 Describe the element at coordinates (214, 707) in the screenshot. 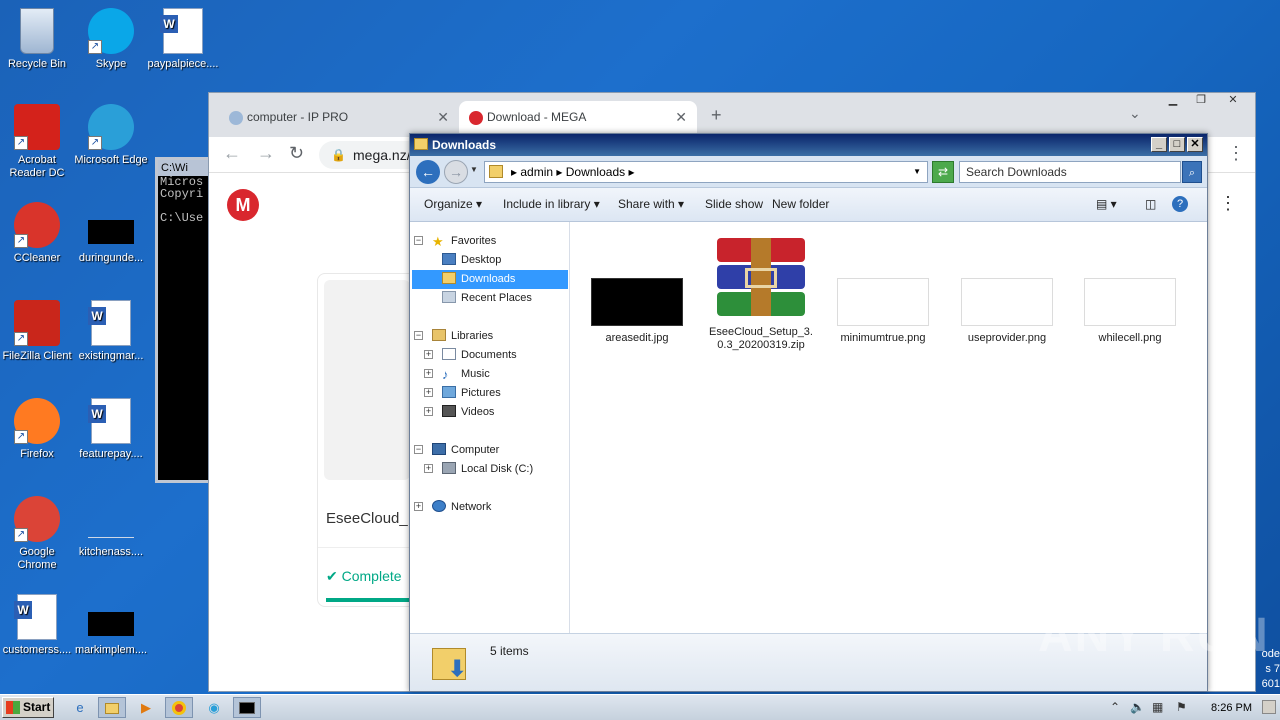

I see `edge-taskbar-icon: ◉` at that location.